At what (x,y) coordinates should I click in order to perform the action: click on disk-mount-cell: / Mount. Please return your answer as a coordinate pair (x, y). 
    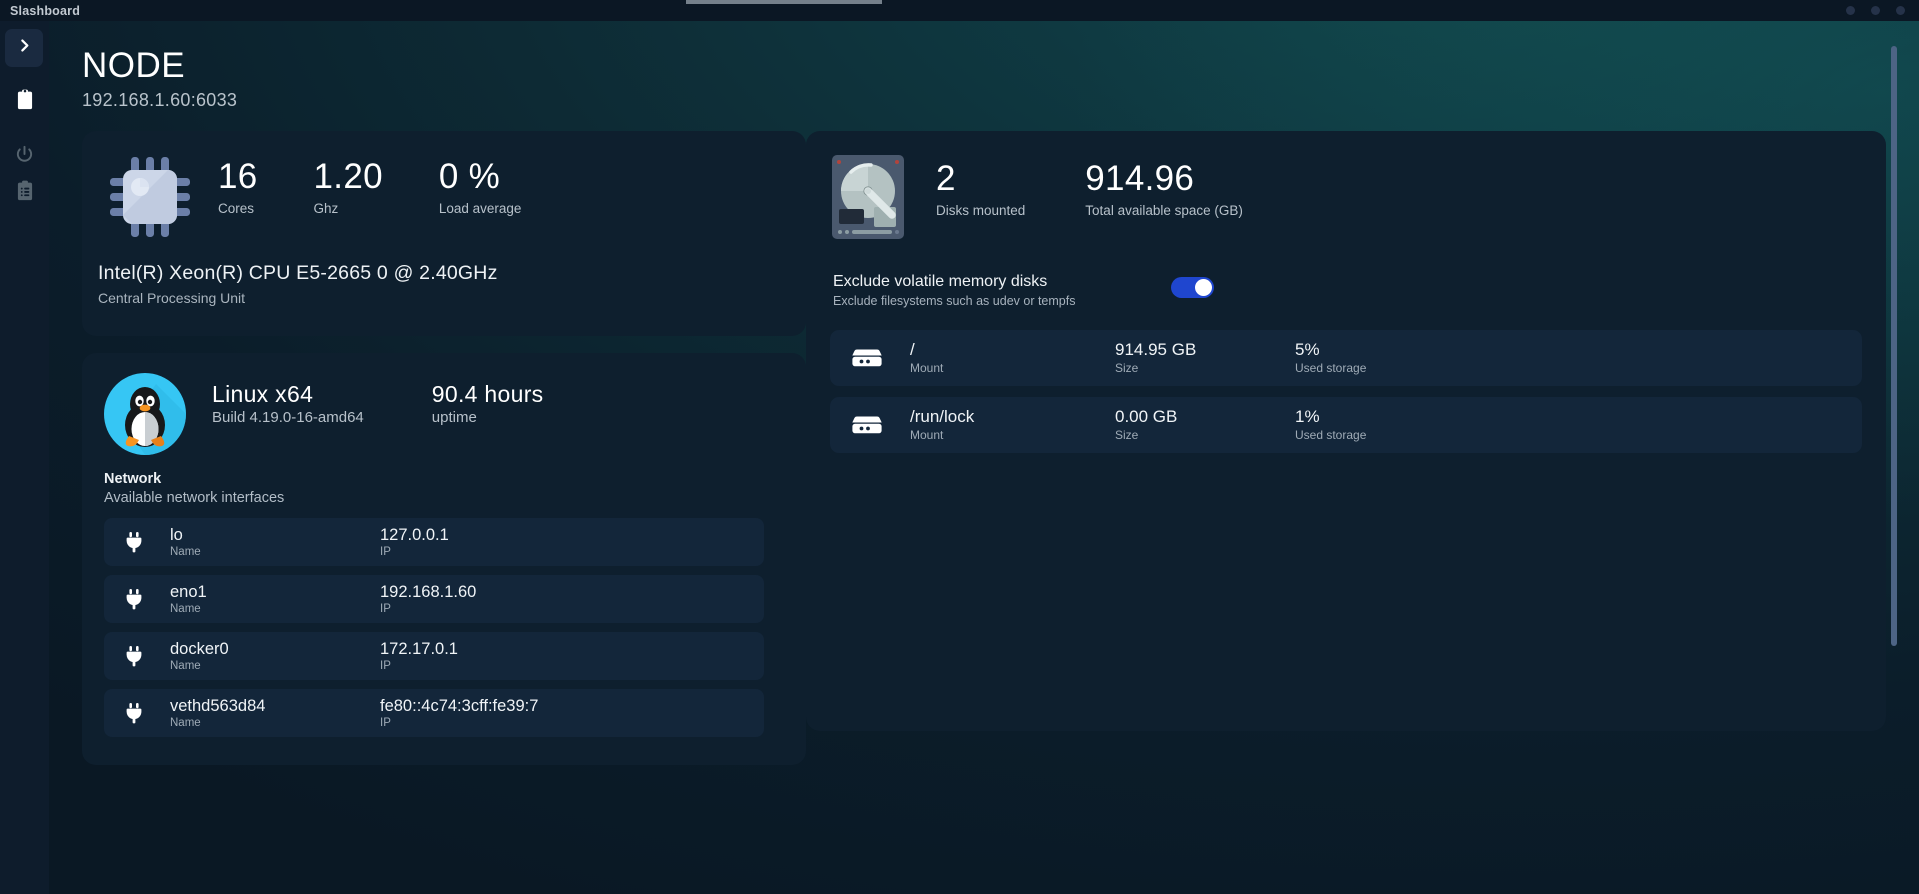
    Looking at the image, I should click on (1012, 357).